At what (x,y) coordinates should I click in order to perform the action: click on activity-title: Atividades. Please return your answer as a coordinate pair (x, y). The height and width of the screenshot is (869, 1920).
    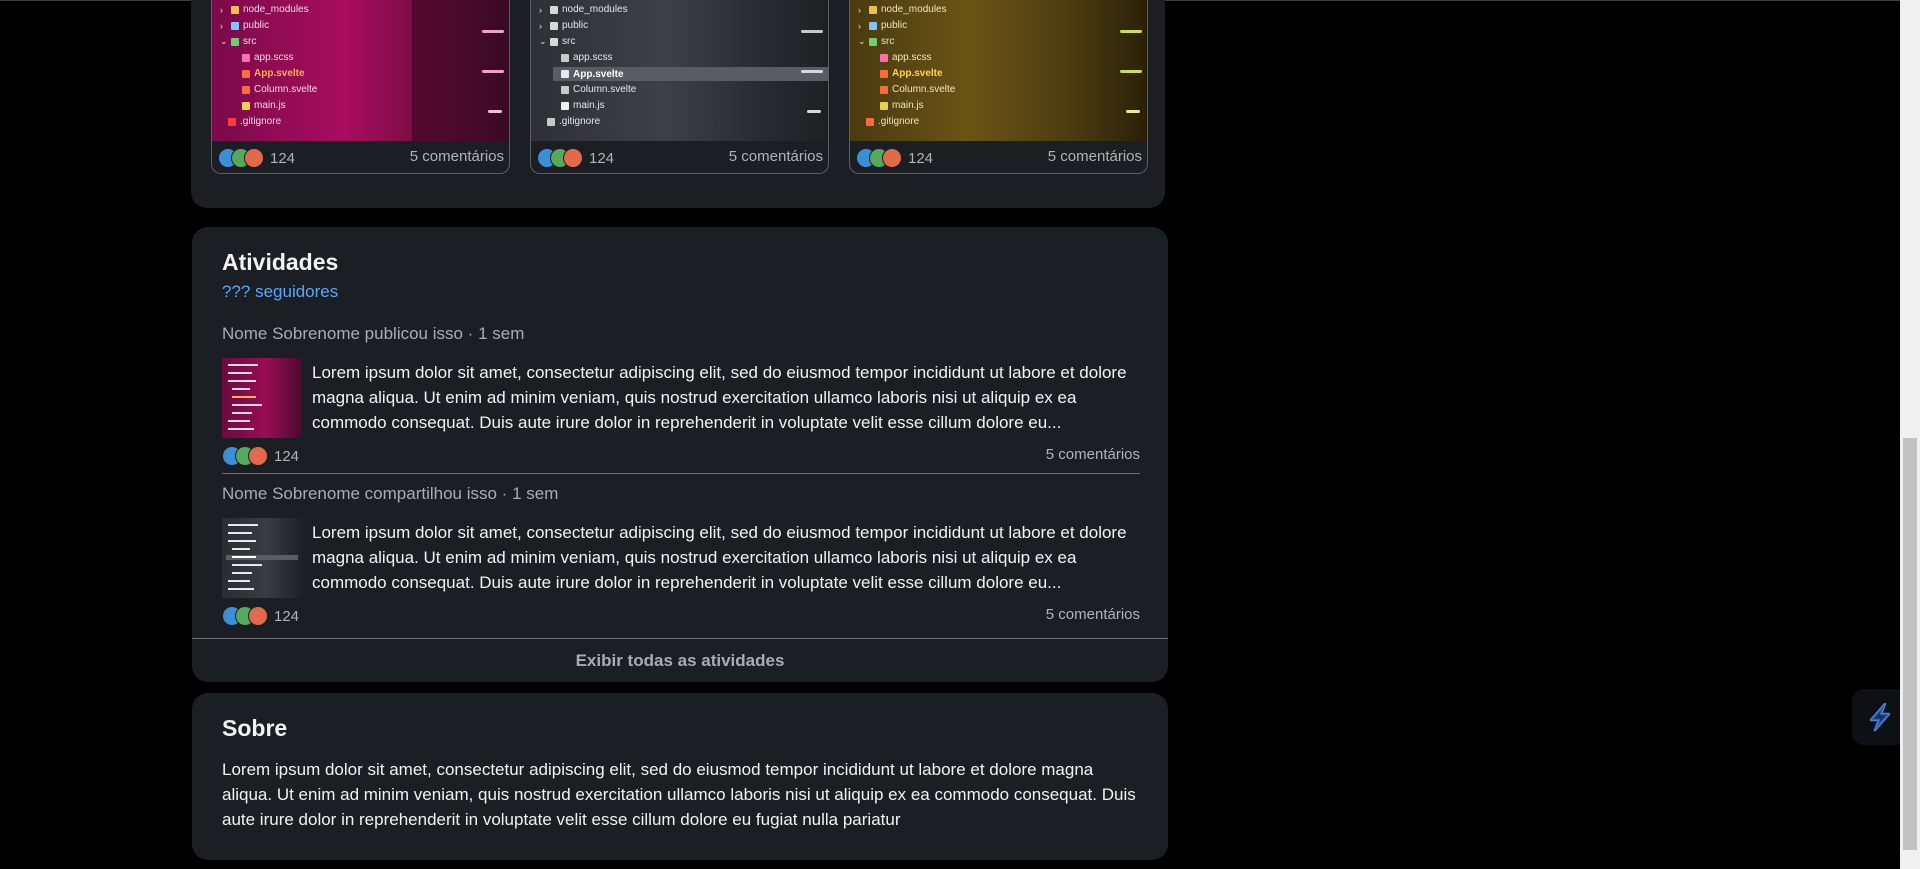
    Looking at the image, I should click on (280, 262).